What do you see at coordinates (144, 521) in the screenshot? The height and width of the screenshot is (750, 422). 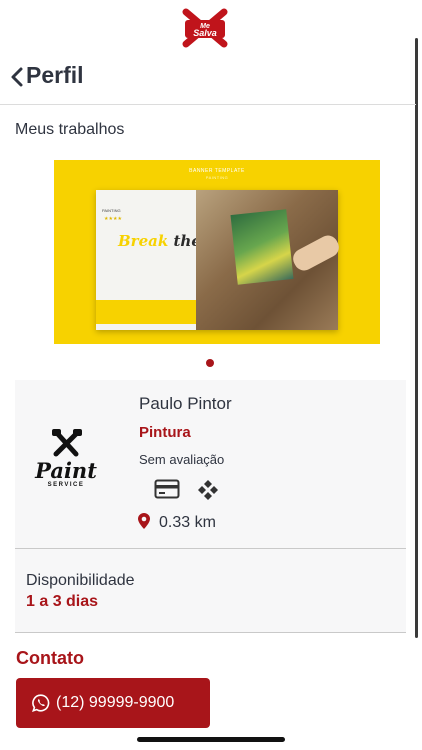 I see `location-pin-icon` at bounding box center [144, 521].